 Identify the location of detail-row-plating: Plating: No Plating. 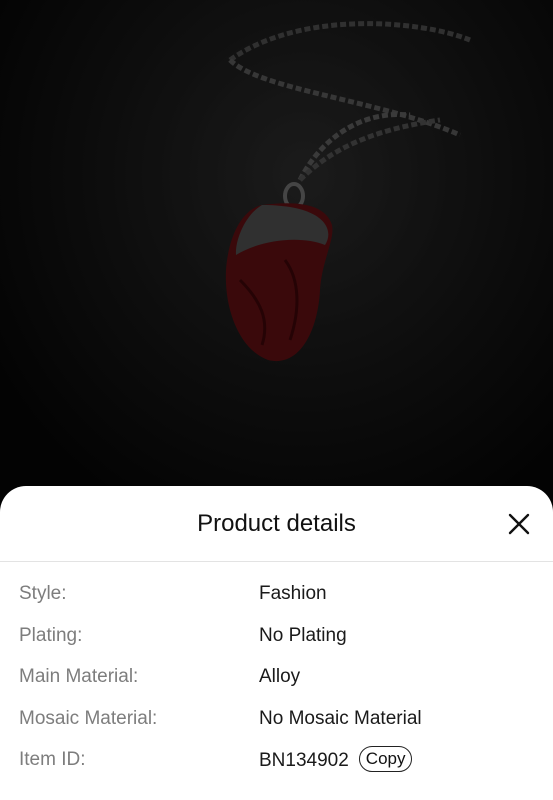
(276, 646).